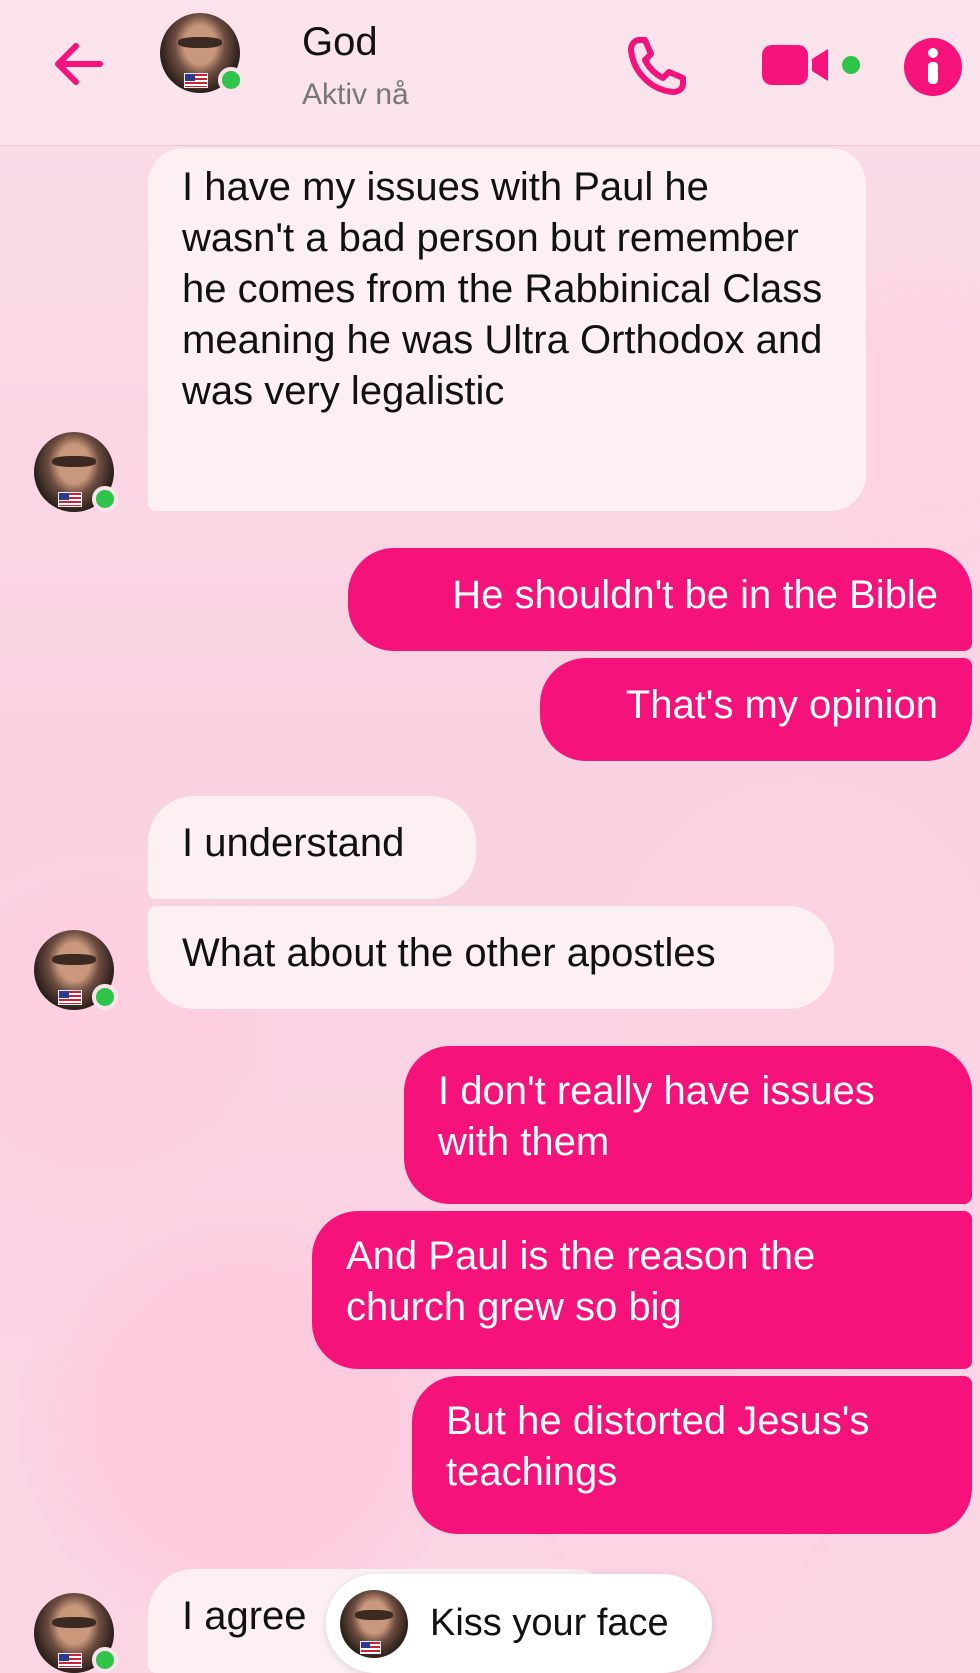  What do you see at coordinates (491, 957) in the screenshot?
I see `message-bubble-incoming: What about the other apostles` at bounding box center [491, 957].